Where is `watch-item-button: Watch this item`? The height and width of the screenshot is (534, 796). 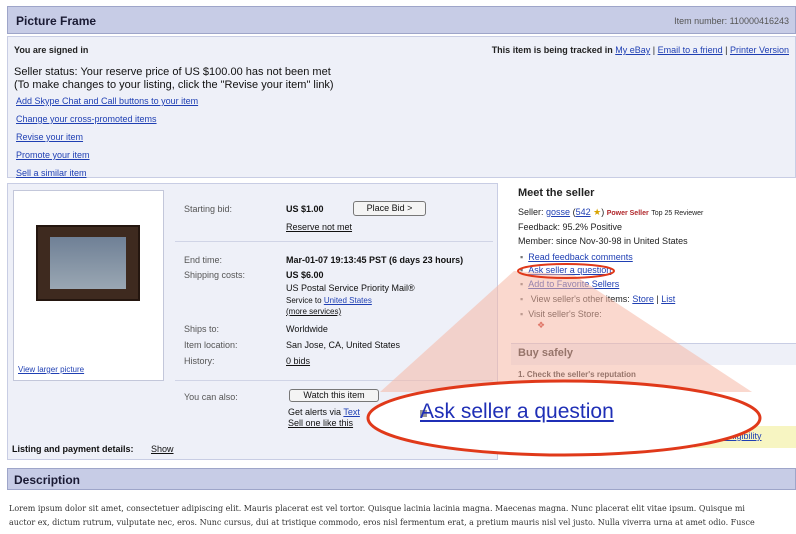 watch-item-button: Watch this item is located at coordinates (334, 395).